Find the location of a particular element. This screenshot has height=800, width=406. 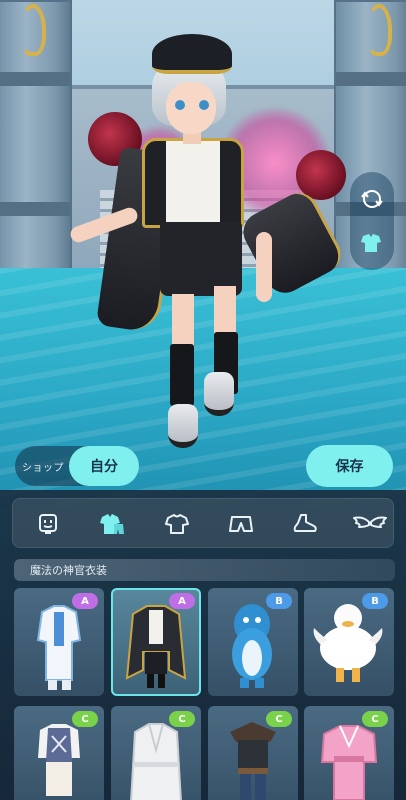

wings-icon is located at coordinates (370, 522).